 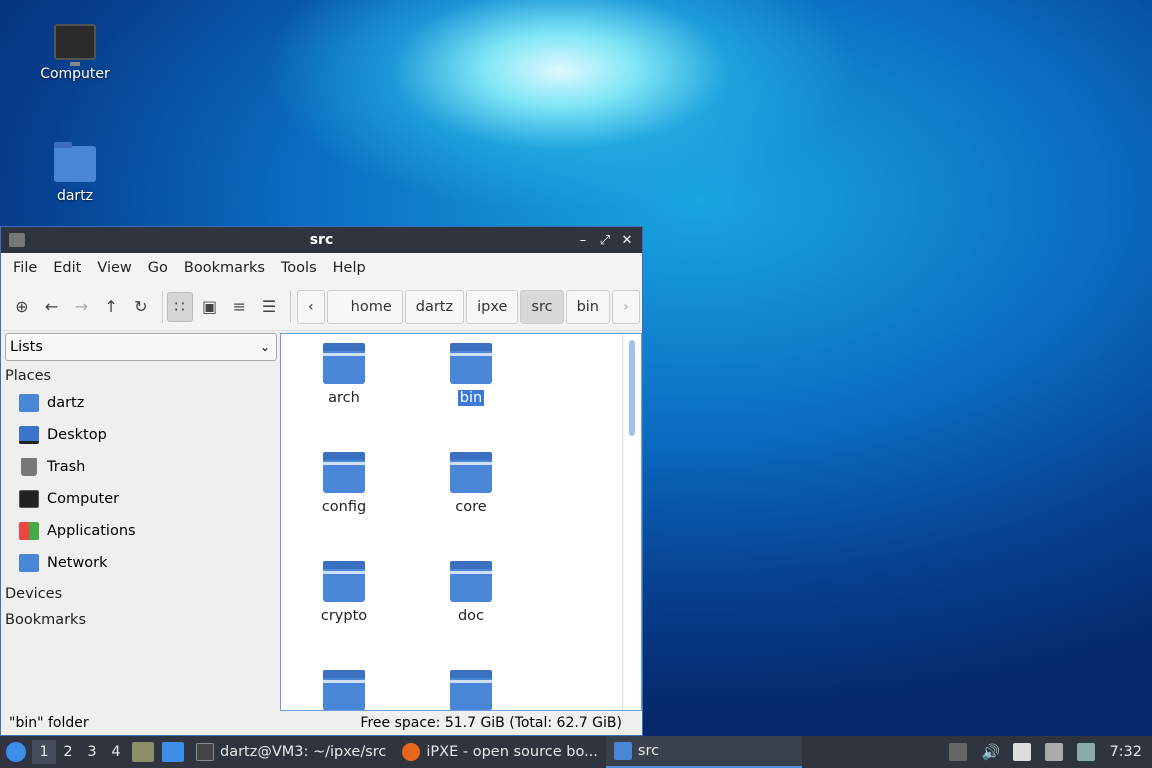 I want to click on menu-view: View, so click(x=114, y=268).